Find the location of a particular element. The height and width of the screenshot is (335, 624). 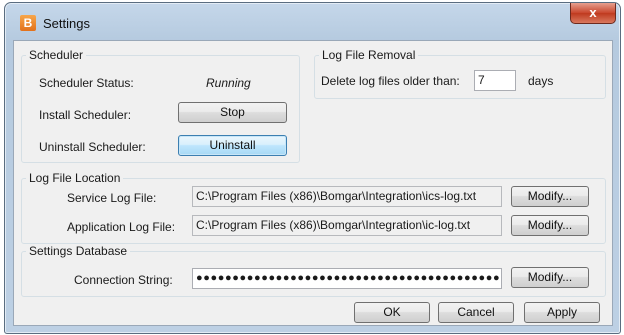

stop-scheduler-button: Stop is located at coordinates (232, 112).